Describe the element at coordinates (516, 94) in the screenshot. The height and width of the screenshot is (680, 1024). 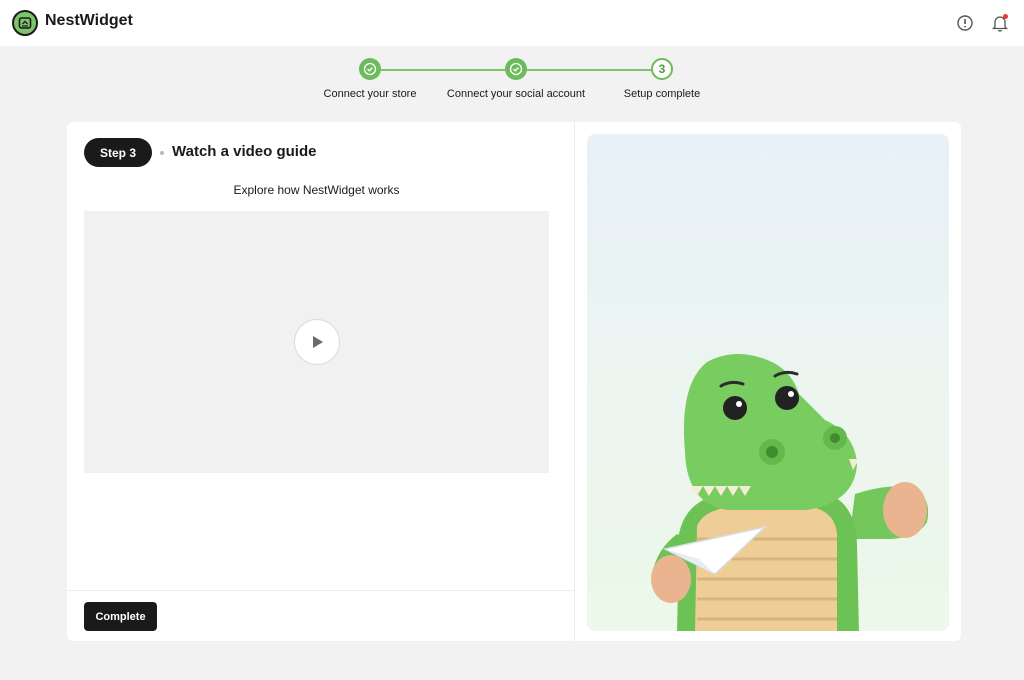
I see `step-2-label: Connect your social account` at that location.